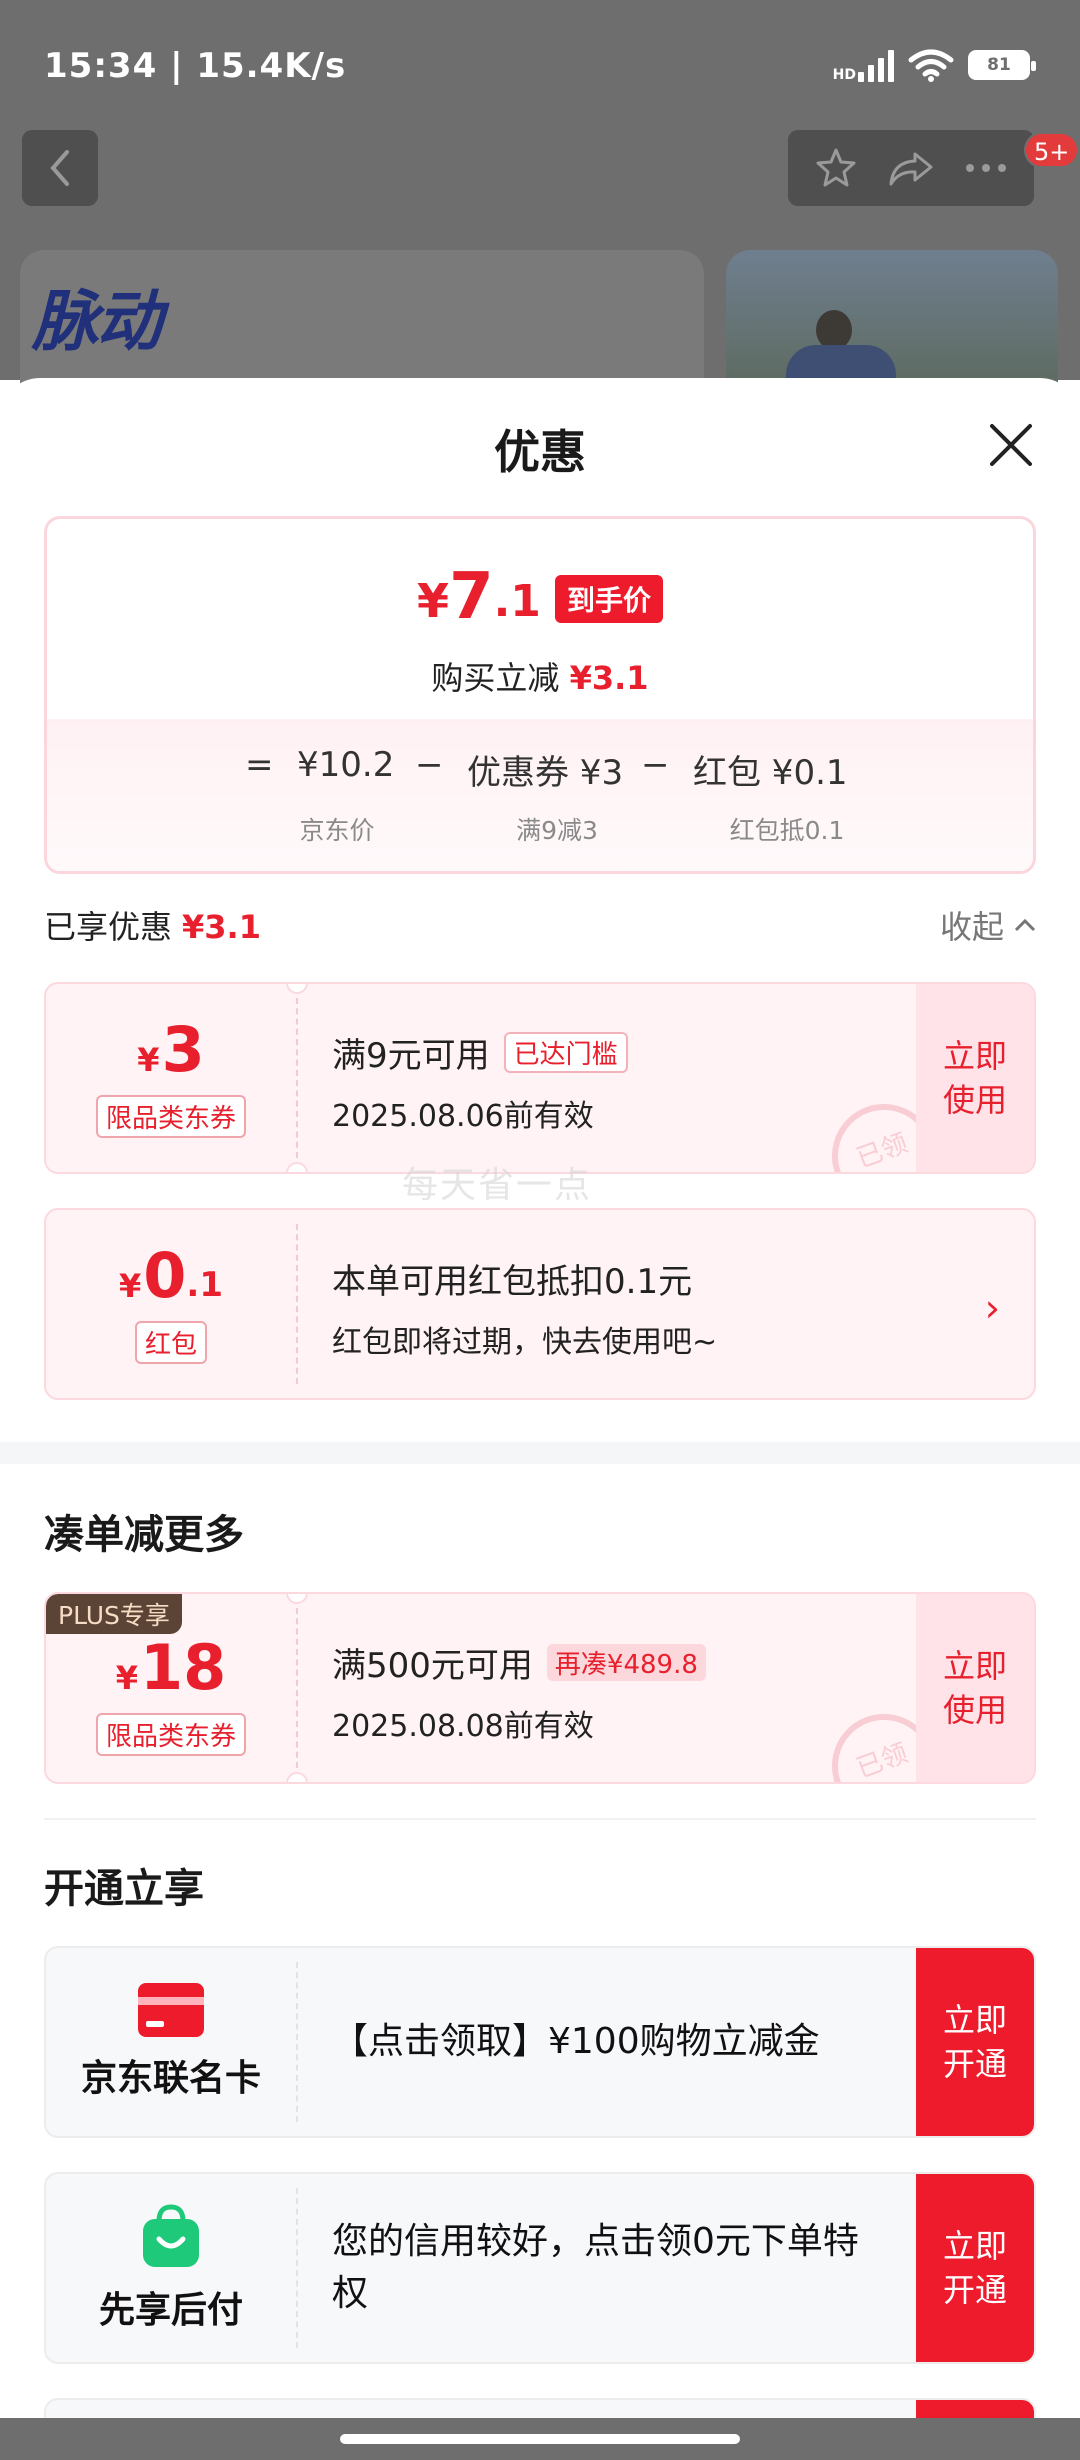 The width and height of the screenshot is (1080, 2460). I want to click on pay-later-offer: 先享后付 您的信用较好，点击领0元下单特权 立即 开通, so click(540, 2268).